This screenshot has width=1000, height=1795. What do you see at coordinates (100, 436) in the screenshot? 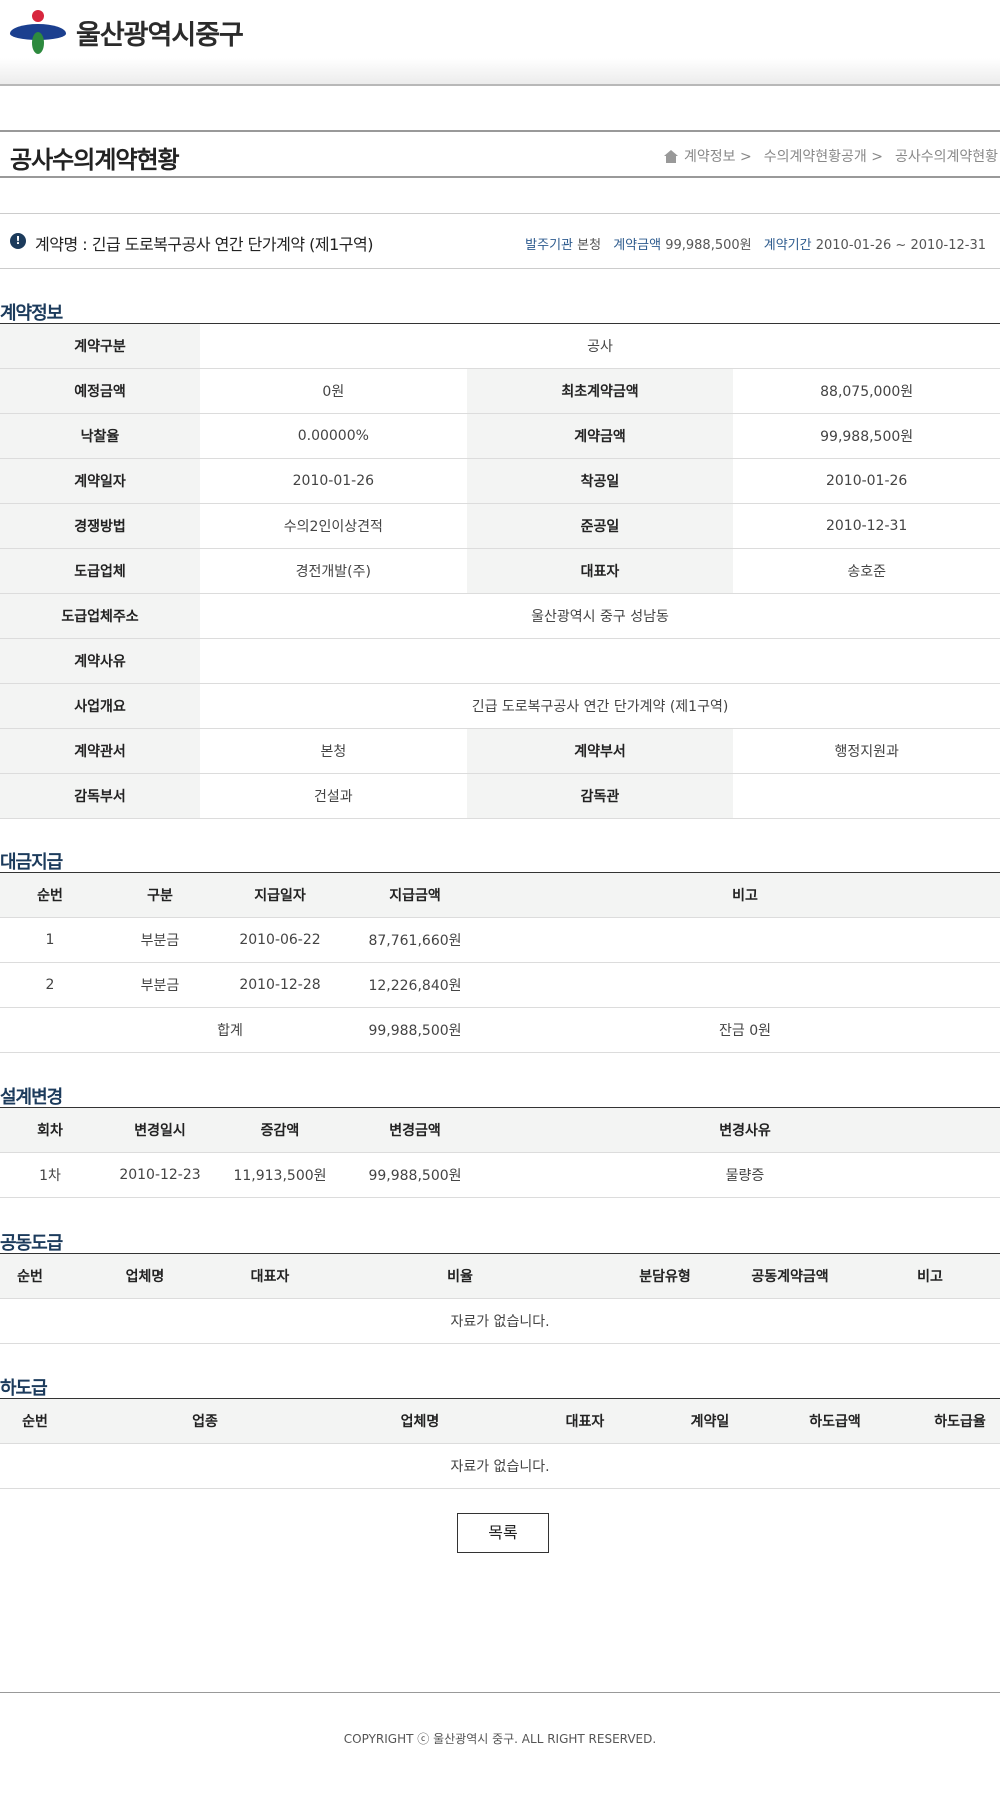
I see `bid-rate-label: 낙찰율` at bounding box center [100, 436].